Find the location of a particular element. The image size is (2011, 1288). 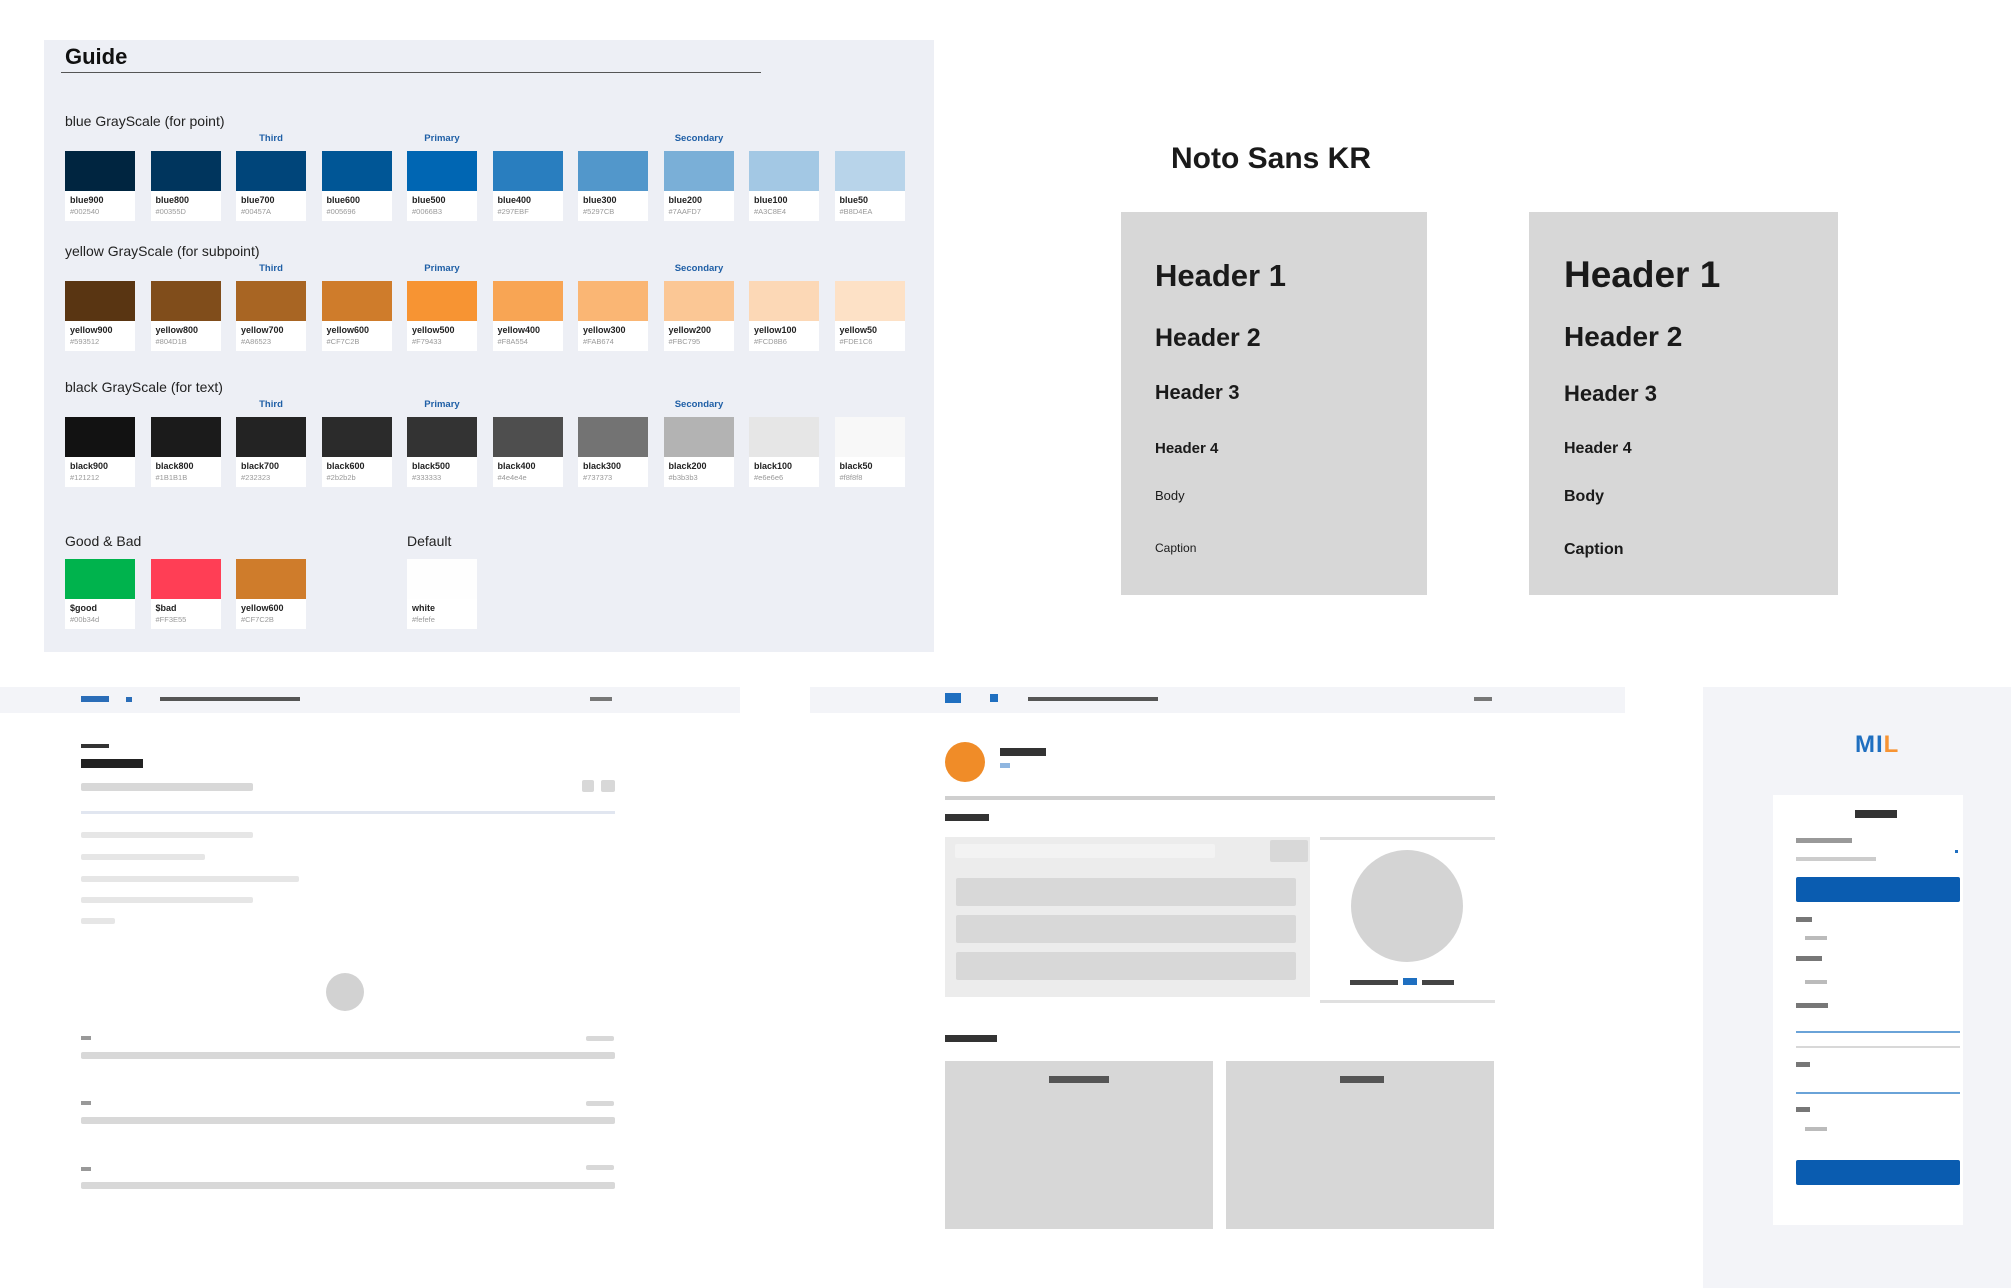

swatch-name: black600 is located at coordinates (345, 466).